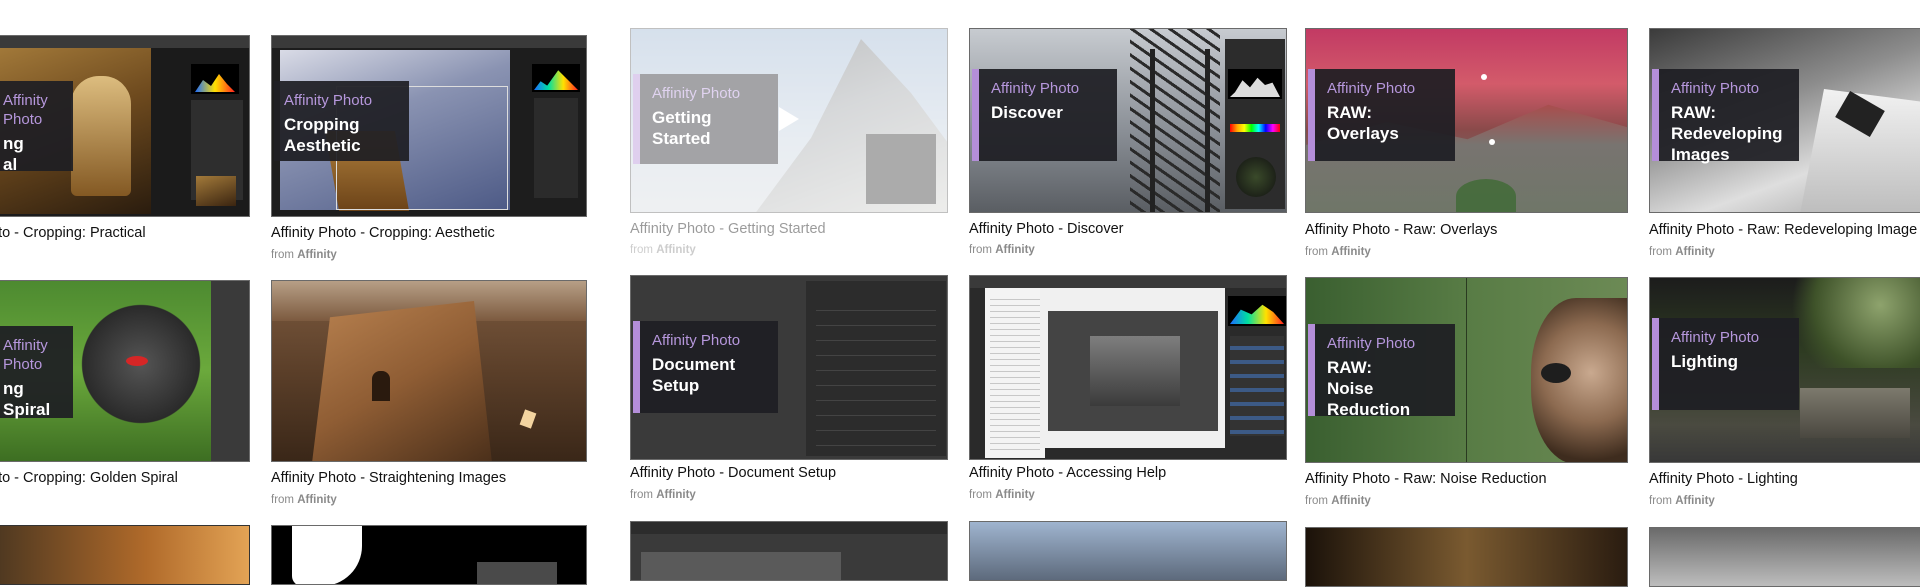 Image resolution: width=1920 pixels, height=587 pixels. What do you see at coordinates (429, 126) in the screenshot?
I see `video-thumbnail: Affinity Photo Cropping Aesthetic` at bounding box center [429, 126].